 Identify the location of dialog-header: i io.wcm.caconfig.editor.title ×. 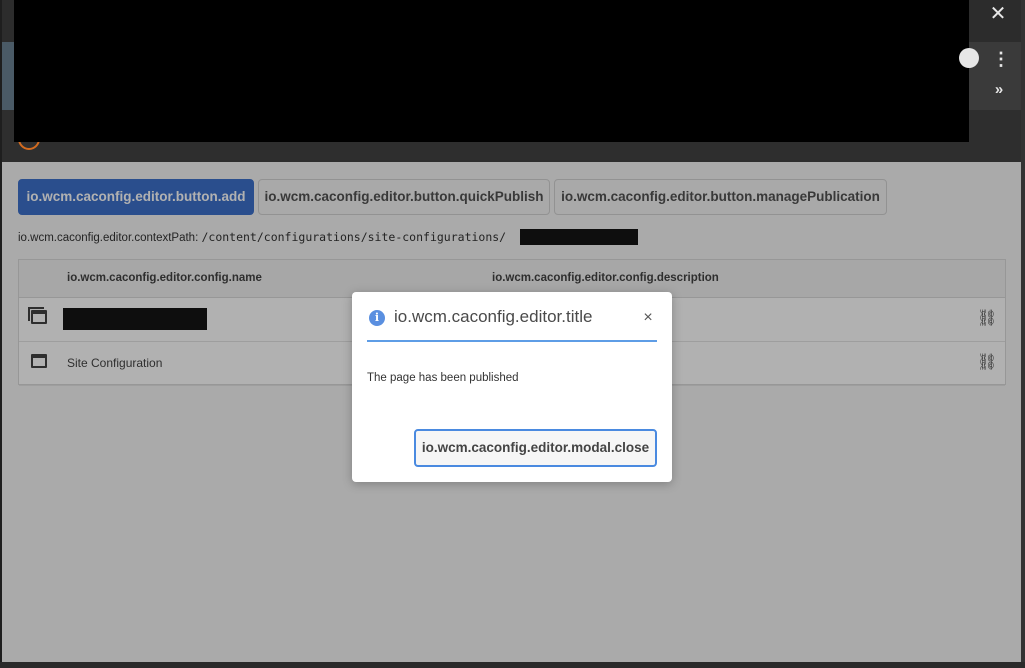
(512, 323).